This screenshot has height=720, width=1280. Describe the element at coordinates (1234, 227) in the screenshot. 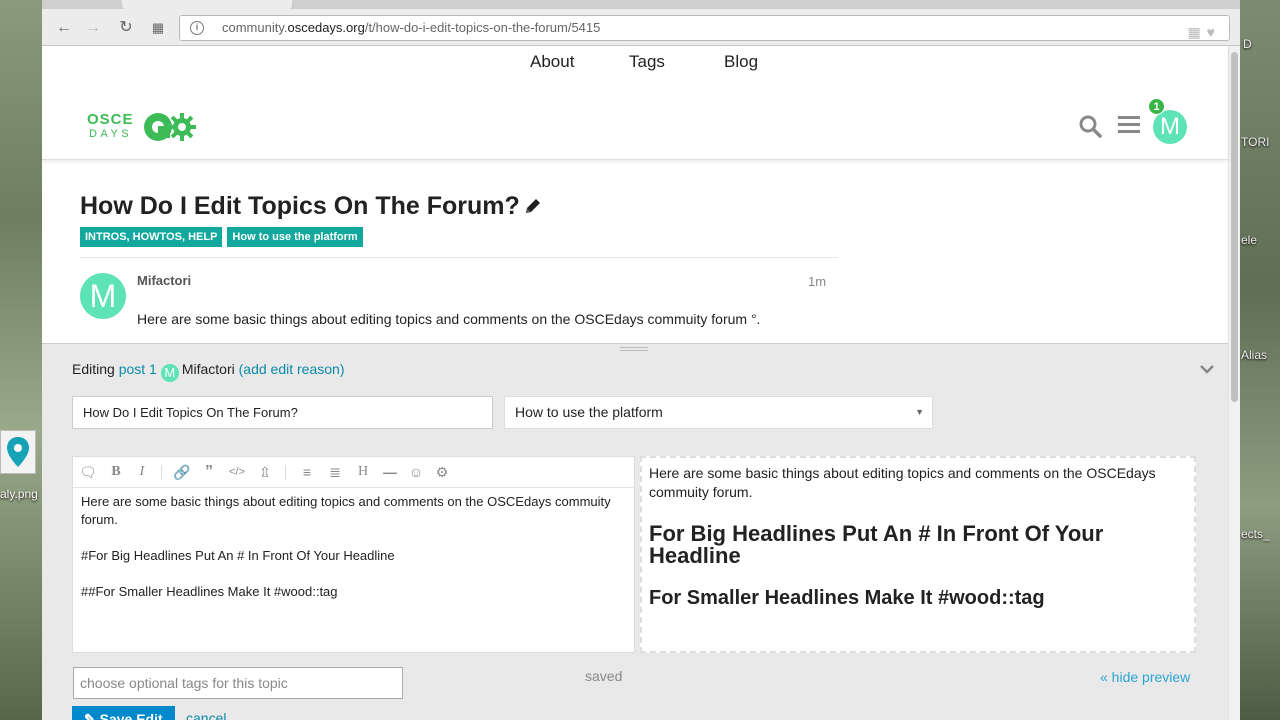

I see `scrollbar-thumb` at that location.